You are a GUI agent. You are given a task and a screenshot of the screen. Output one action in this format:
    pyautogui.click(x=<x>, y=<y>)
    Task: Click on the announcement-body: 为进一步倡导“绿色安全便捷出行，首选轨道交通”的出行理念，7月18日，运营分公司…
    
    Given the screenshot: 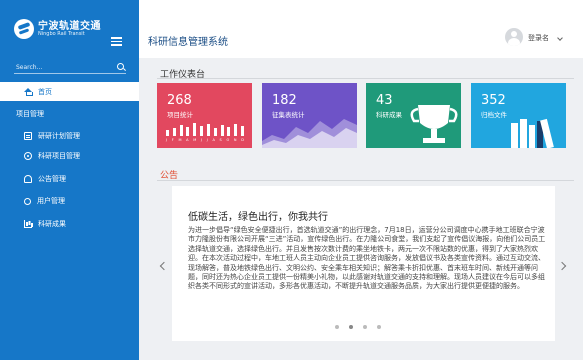 What is the action you would take?
    pyautogui.click(x=367, y=258)
    